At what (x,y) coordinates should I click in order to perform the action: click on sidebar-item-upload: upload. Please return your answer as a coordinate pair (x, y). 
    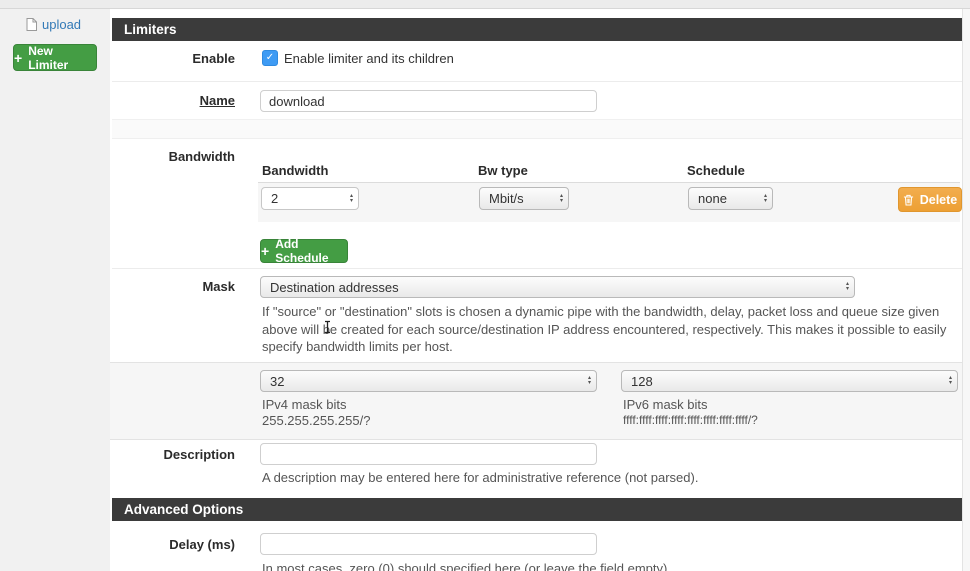
    Looking at the image, I should click on (53, 24).